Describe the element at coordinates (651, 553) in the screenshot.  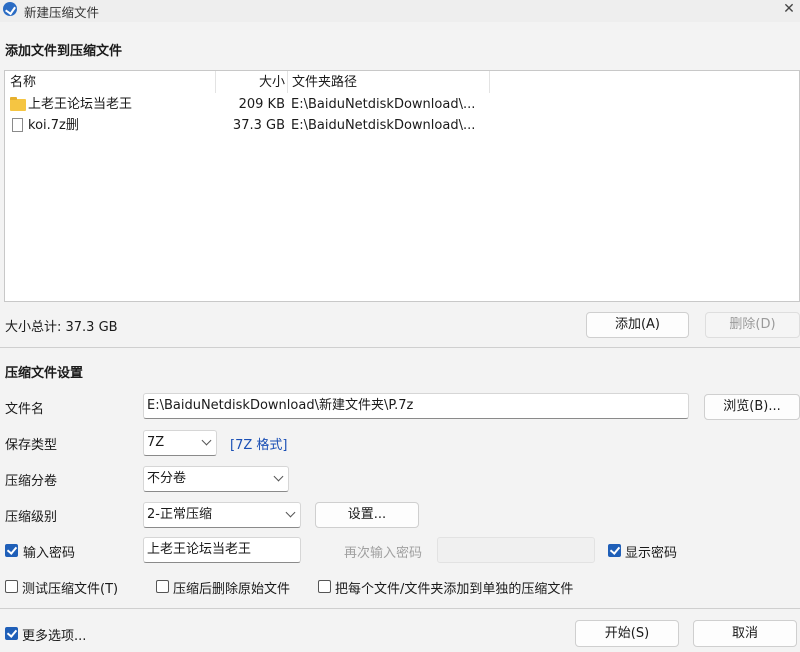
I see `show-password-label: 显示密码` at that location.